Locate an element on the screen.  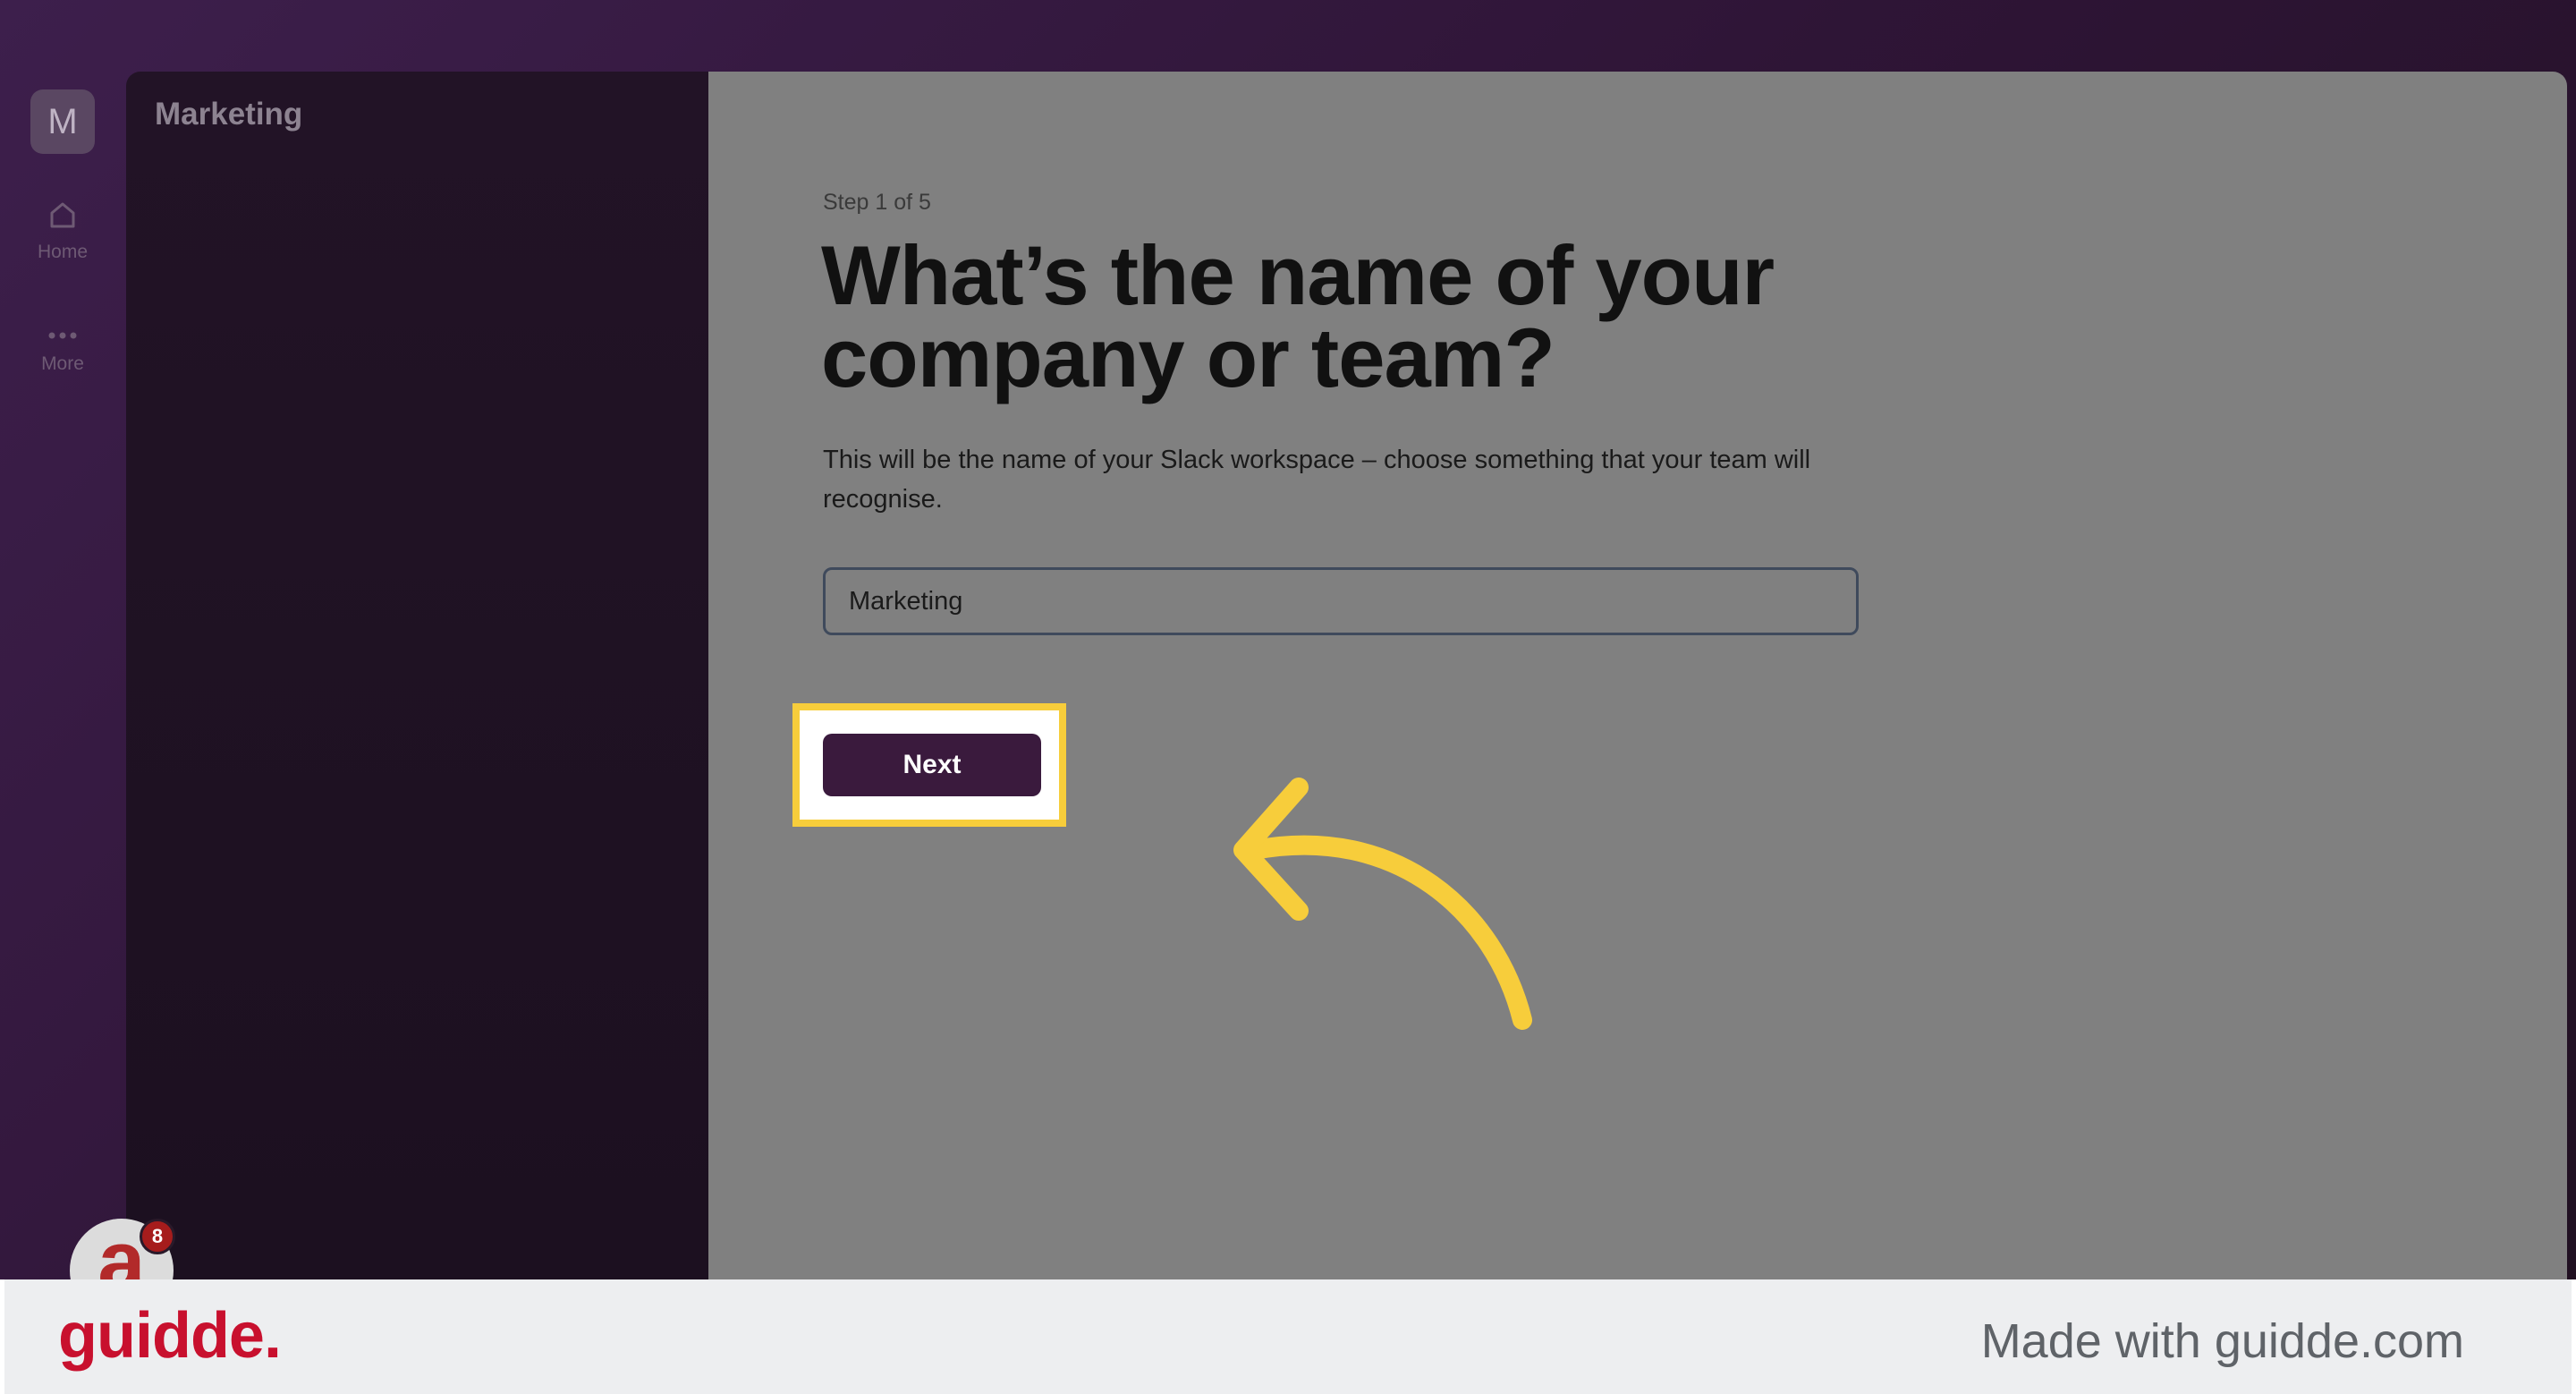
next-button: Next is located at coordinates (932, 765).